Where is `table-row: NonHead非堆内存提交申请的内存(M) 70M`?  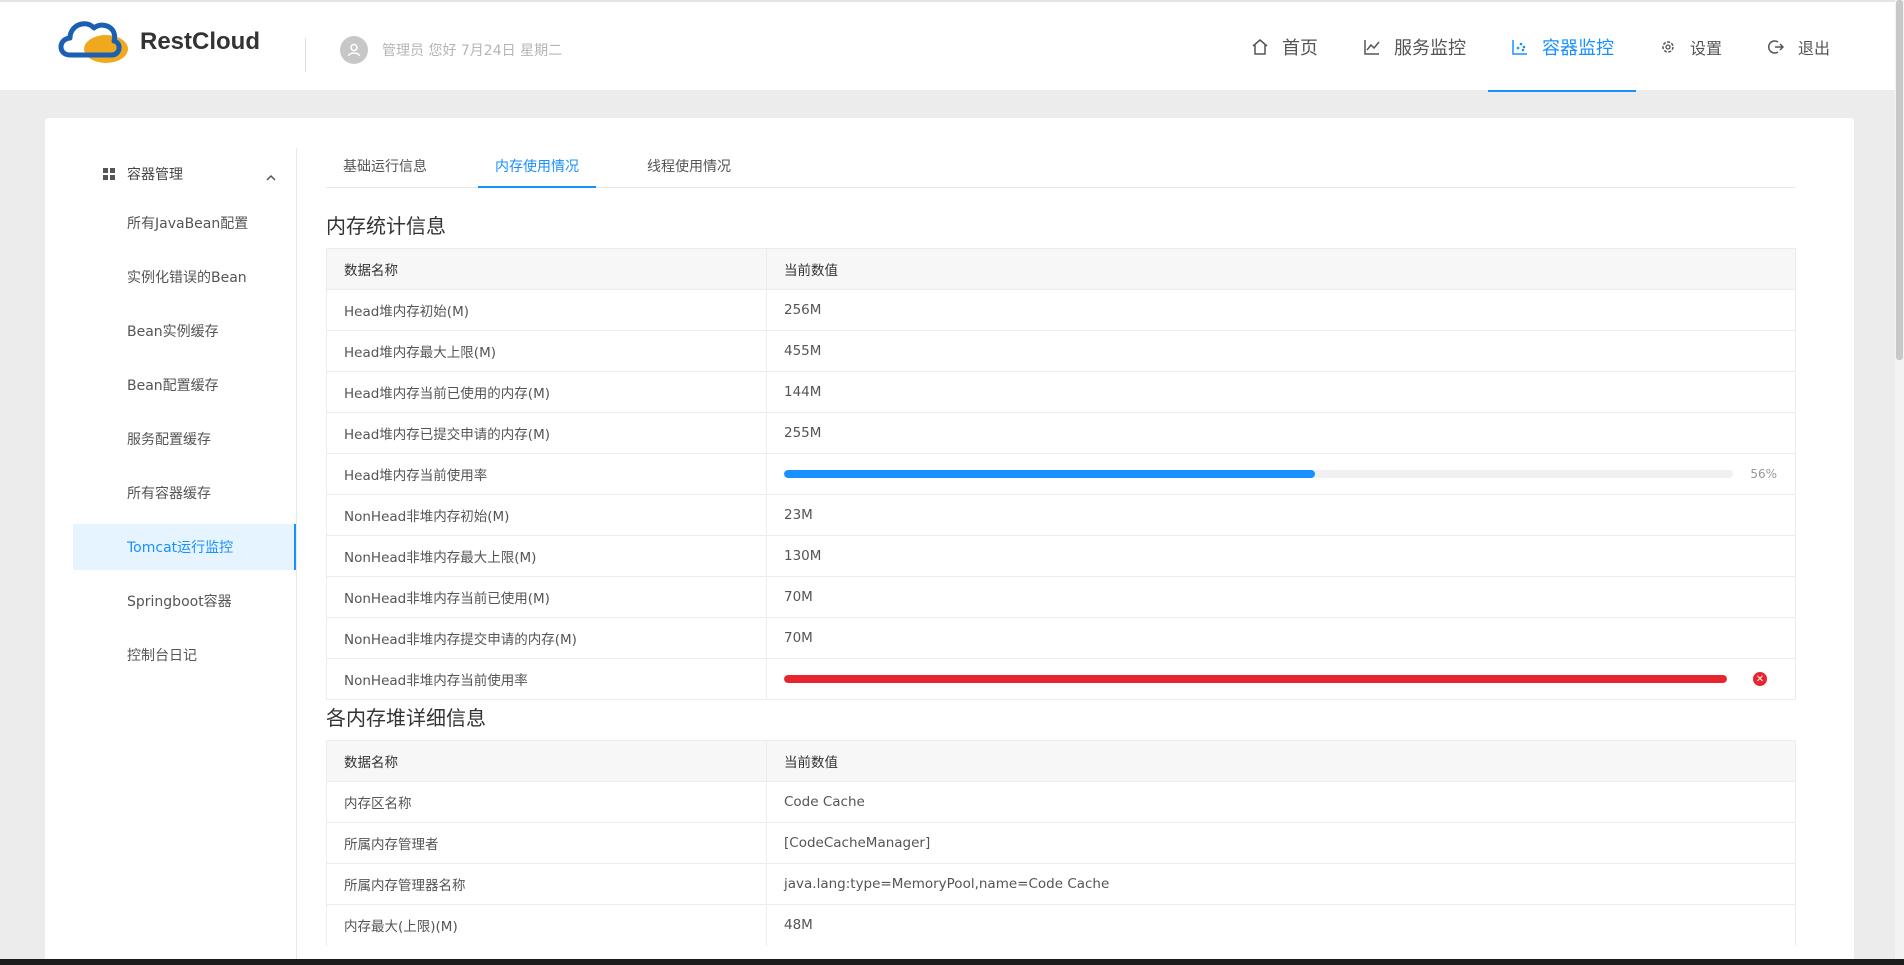
table-row: NonHead非堆内存提交申请的内存(M) 70M is located at coordinates (1061, 638).